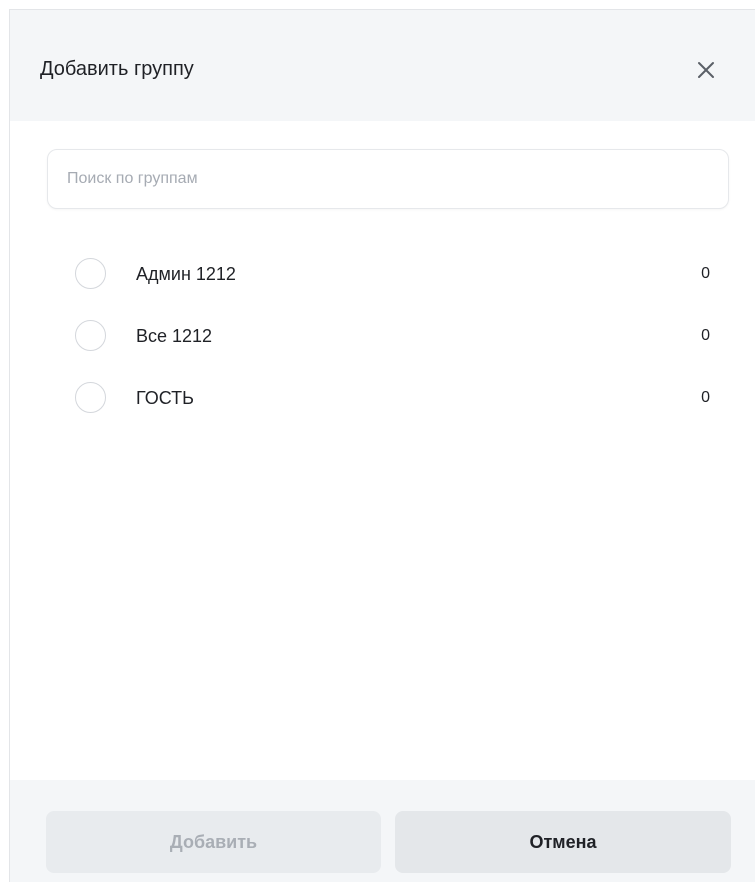 The width and height of the screenshot is (755, 882). I want to click on list-item: Админ 1212 0, so click(390, 274).